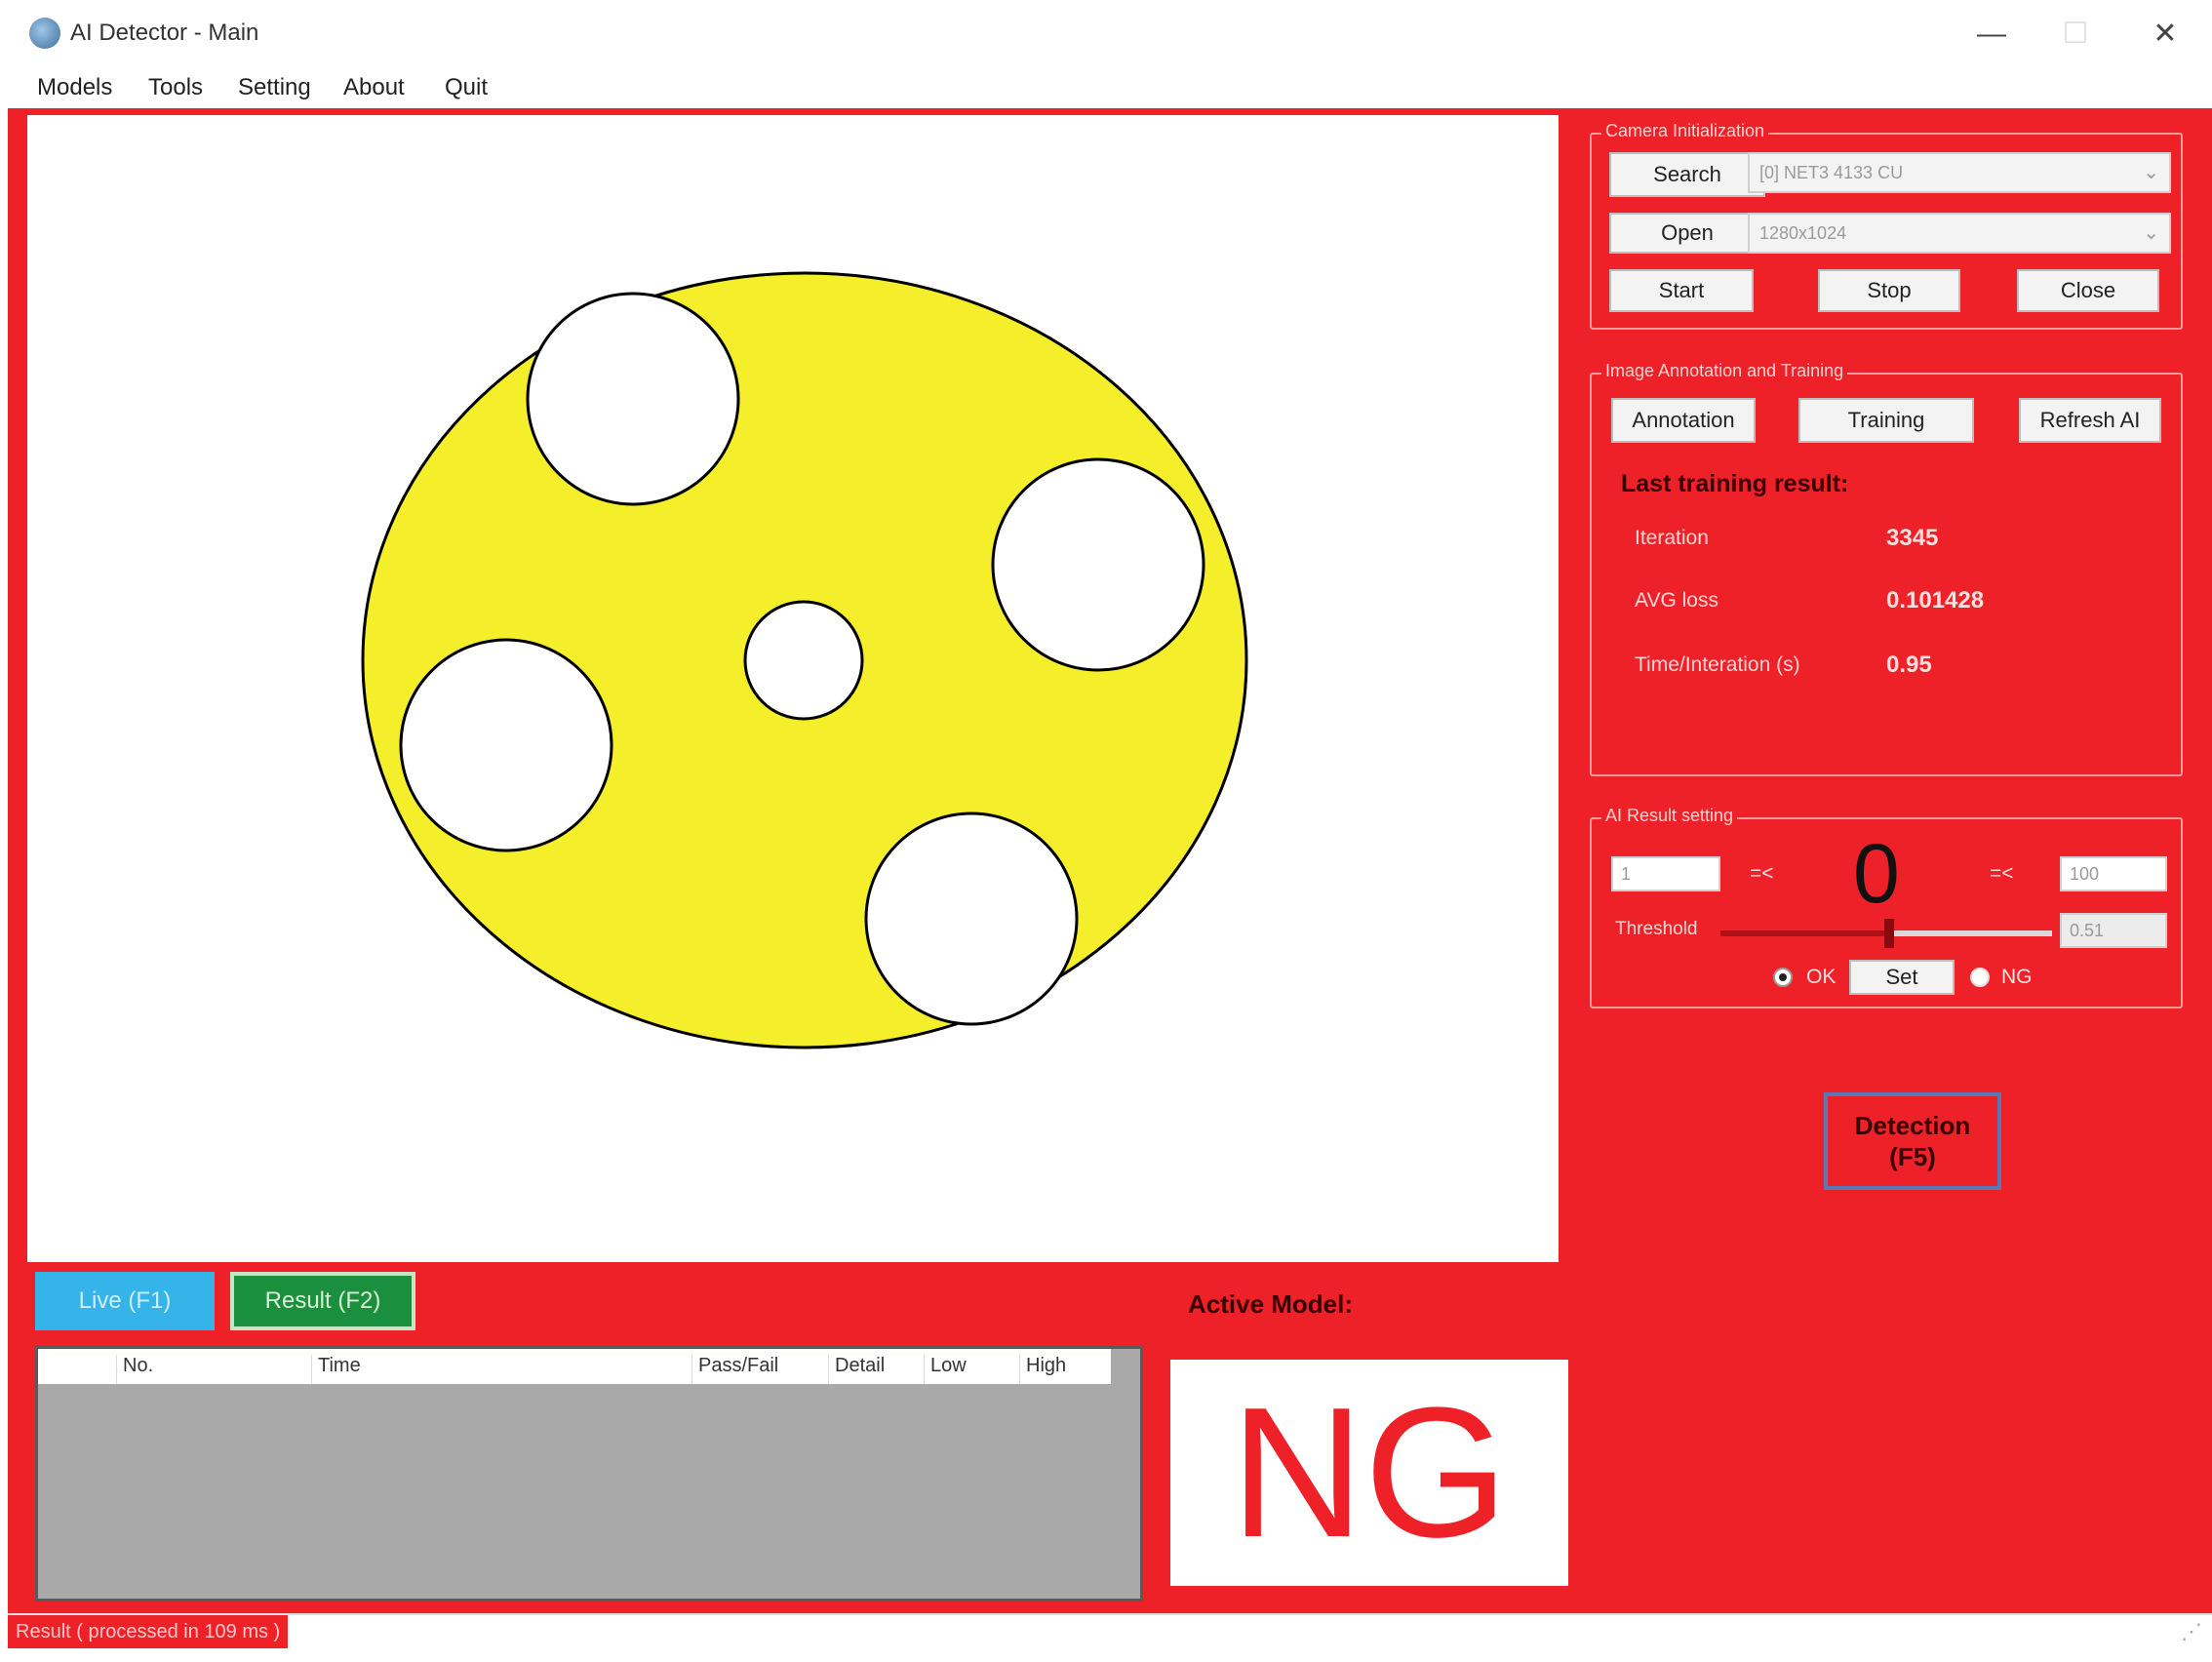 This screenshot has height=1662, width=2212. I want to click on window-title: AI Detector - Main, so click(164, 33).